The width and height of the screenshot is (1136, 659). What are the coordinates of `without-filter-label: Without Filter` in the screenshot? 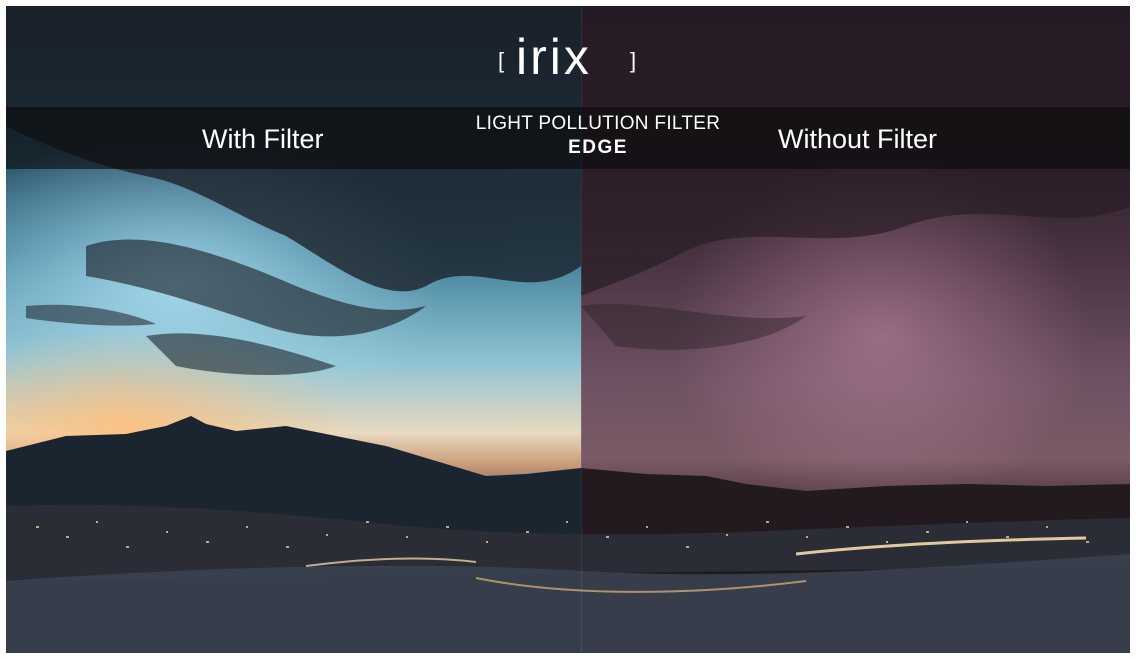 It's located at (858, 139).